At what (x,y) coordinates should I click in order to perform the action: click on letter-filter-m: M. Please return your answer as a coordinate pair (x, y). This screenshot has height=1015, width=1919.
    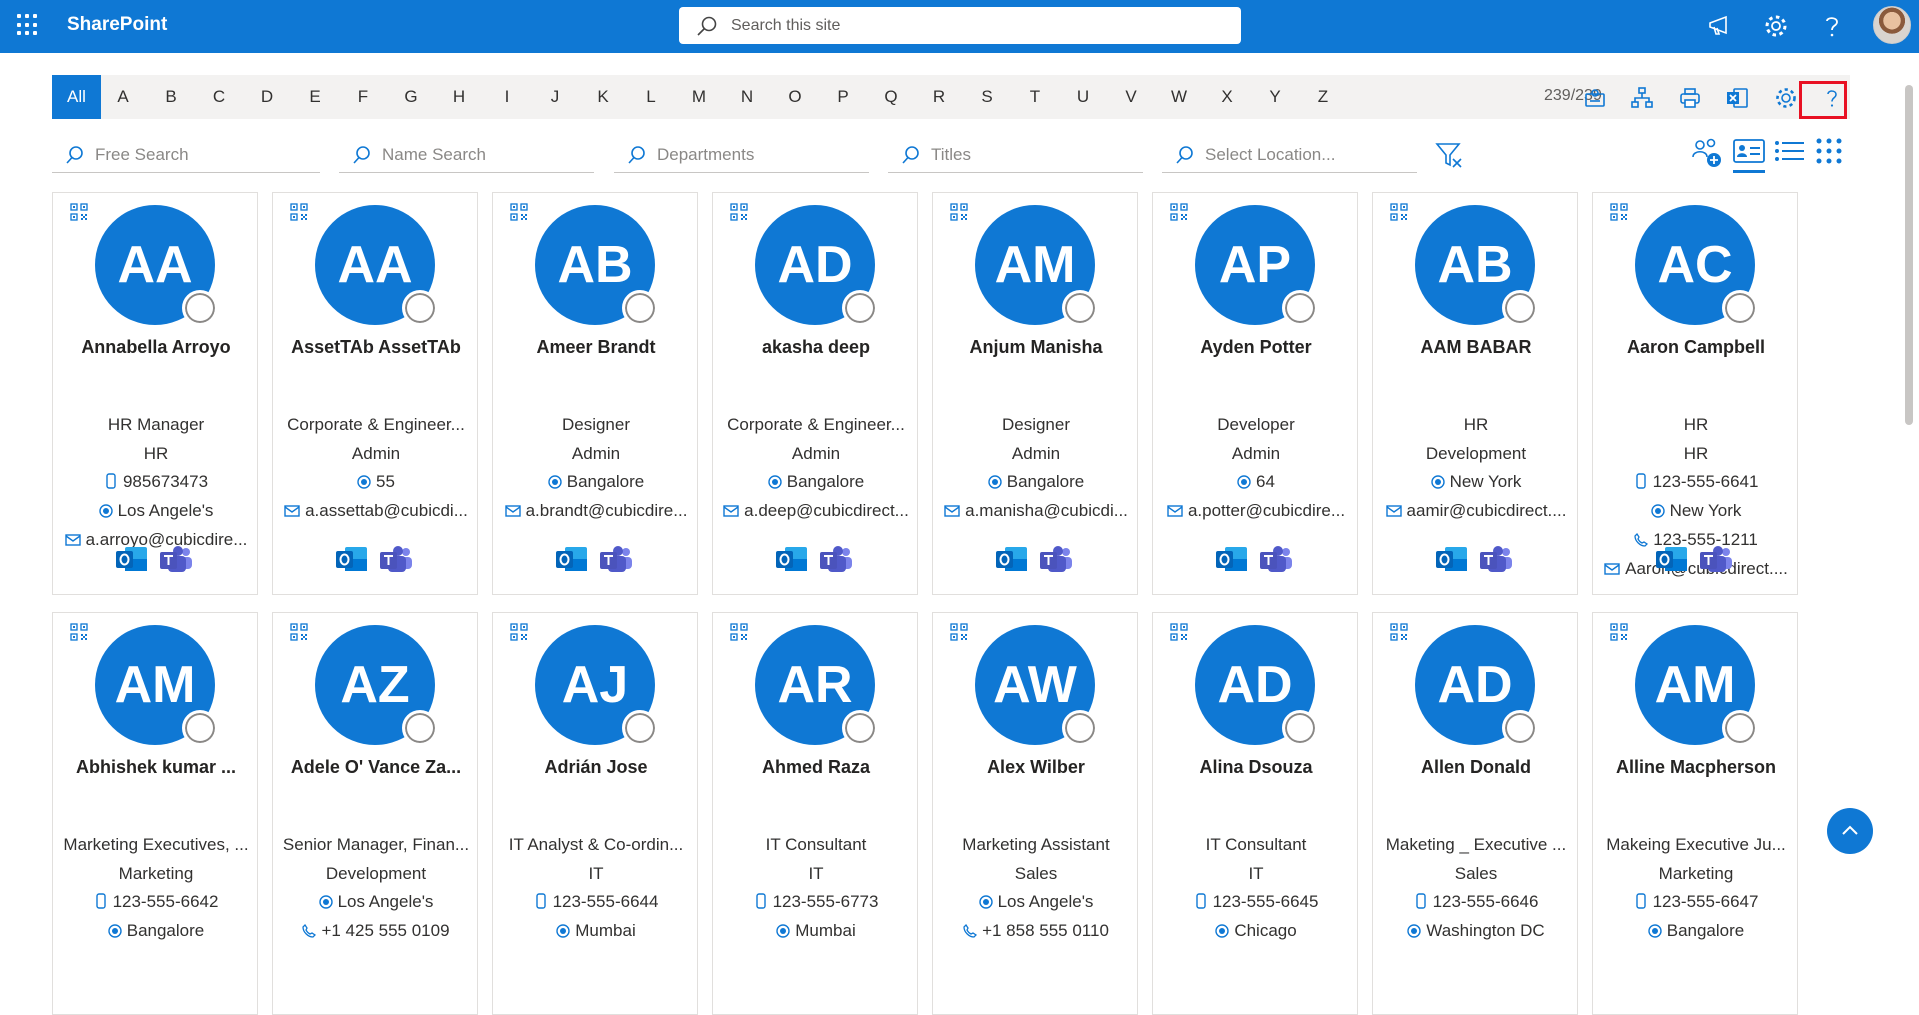
    Looking at the image, I should click on (699, 97).